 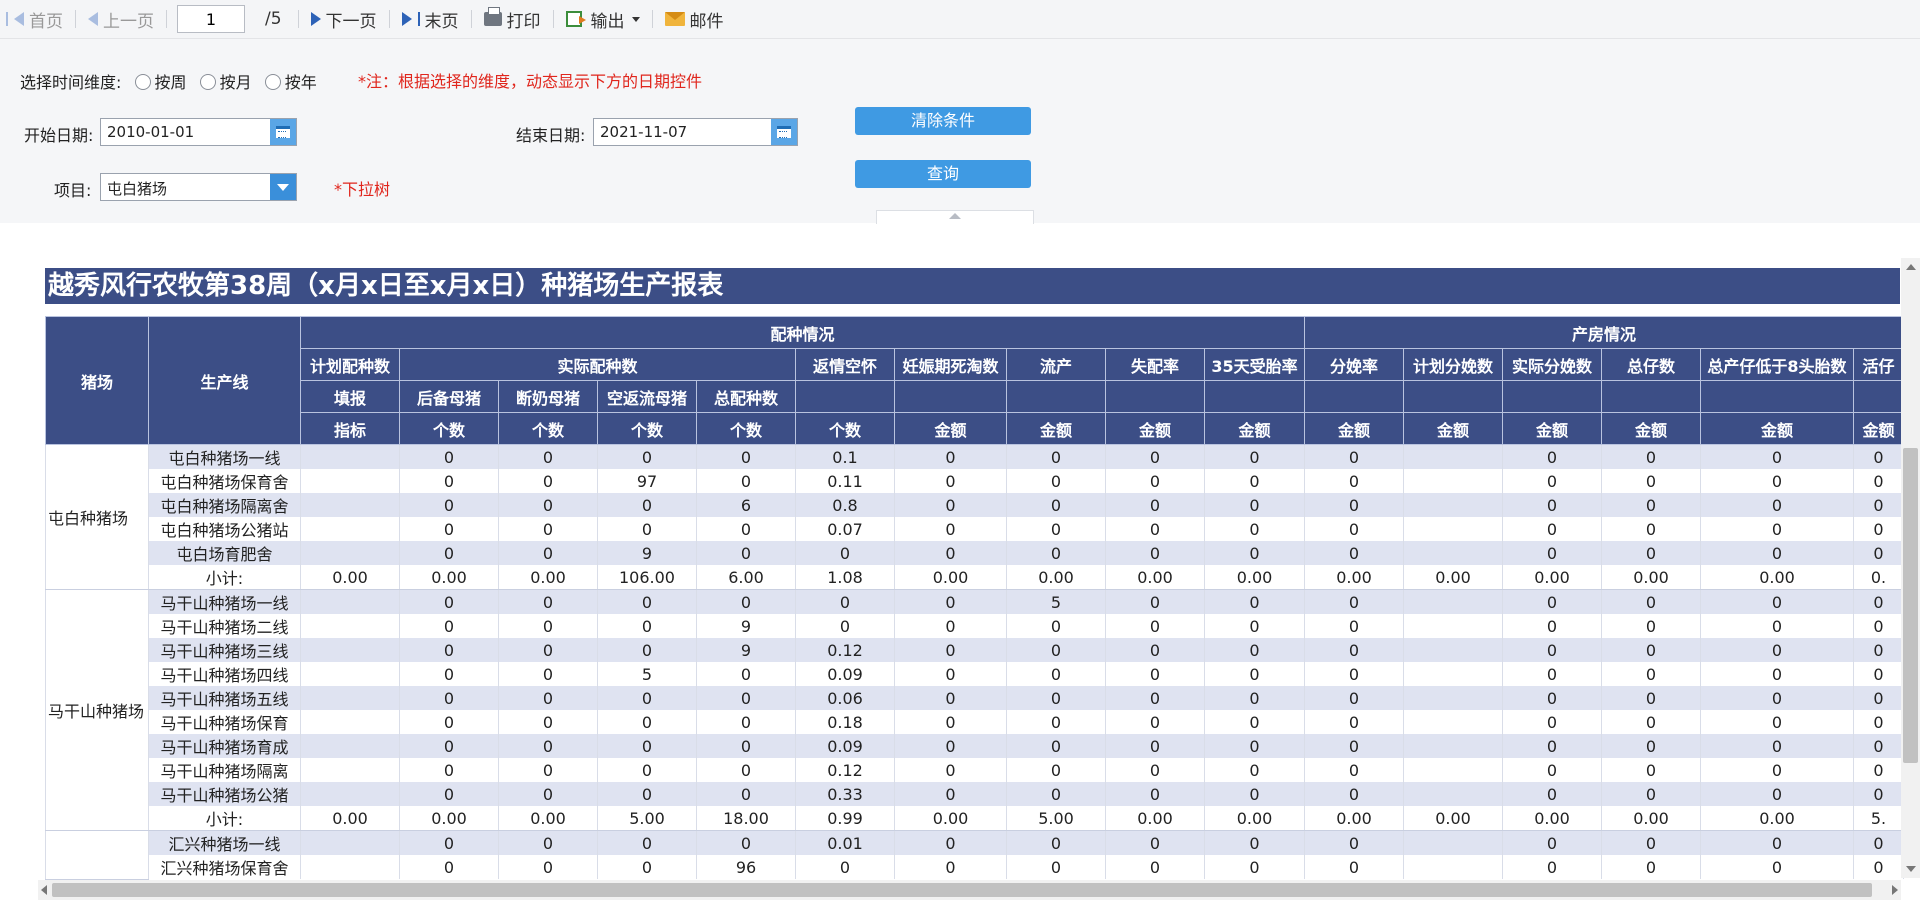 I want to click on first-page-button: 首页, so click(x=34, y=19).